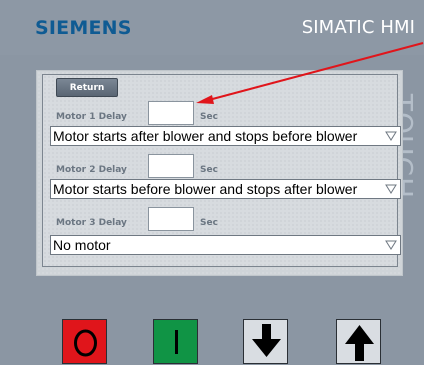 Image resolution: width=430 pixels, height=369 pixels. I want to click on up-key, so click(358, 341).